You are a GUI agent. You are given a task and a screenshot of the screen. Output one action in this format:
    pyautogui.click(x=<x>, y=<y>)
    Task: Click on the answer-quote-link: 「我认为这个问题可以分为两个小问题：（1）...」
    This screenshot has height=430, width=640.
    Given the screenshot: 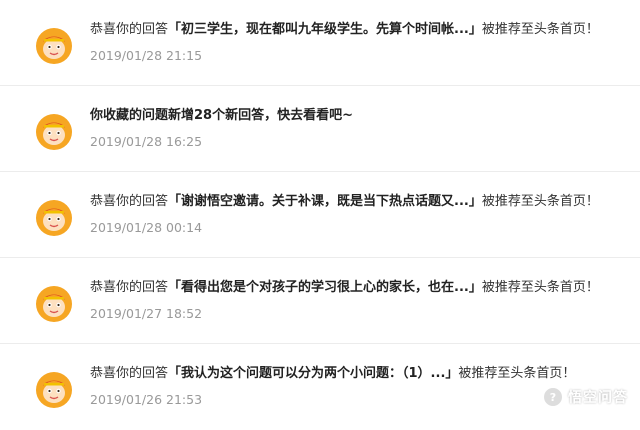 What is the action you would take?
    pyautogui.click(x=313, y=373)
    